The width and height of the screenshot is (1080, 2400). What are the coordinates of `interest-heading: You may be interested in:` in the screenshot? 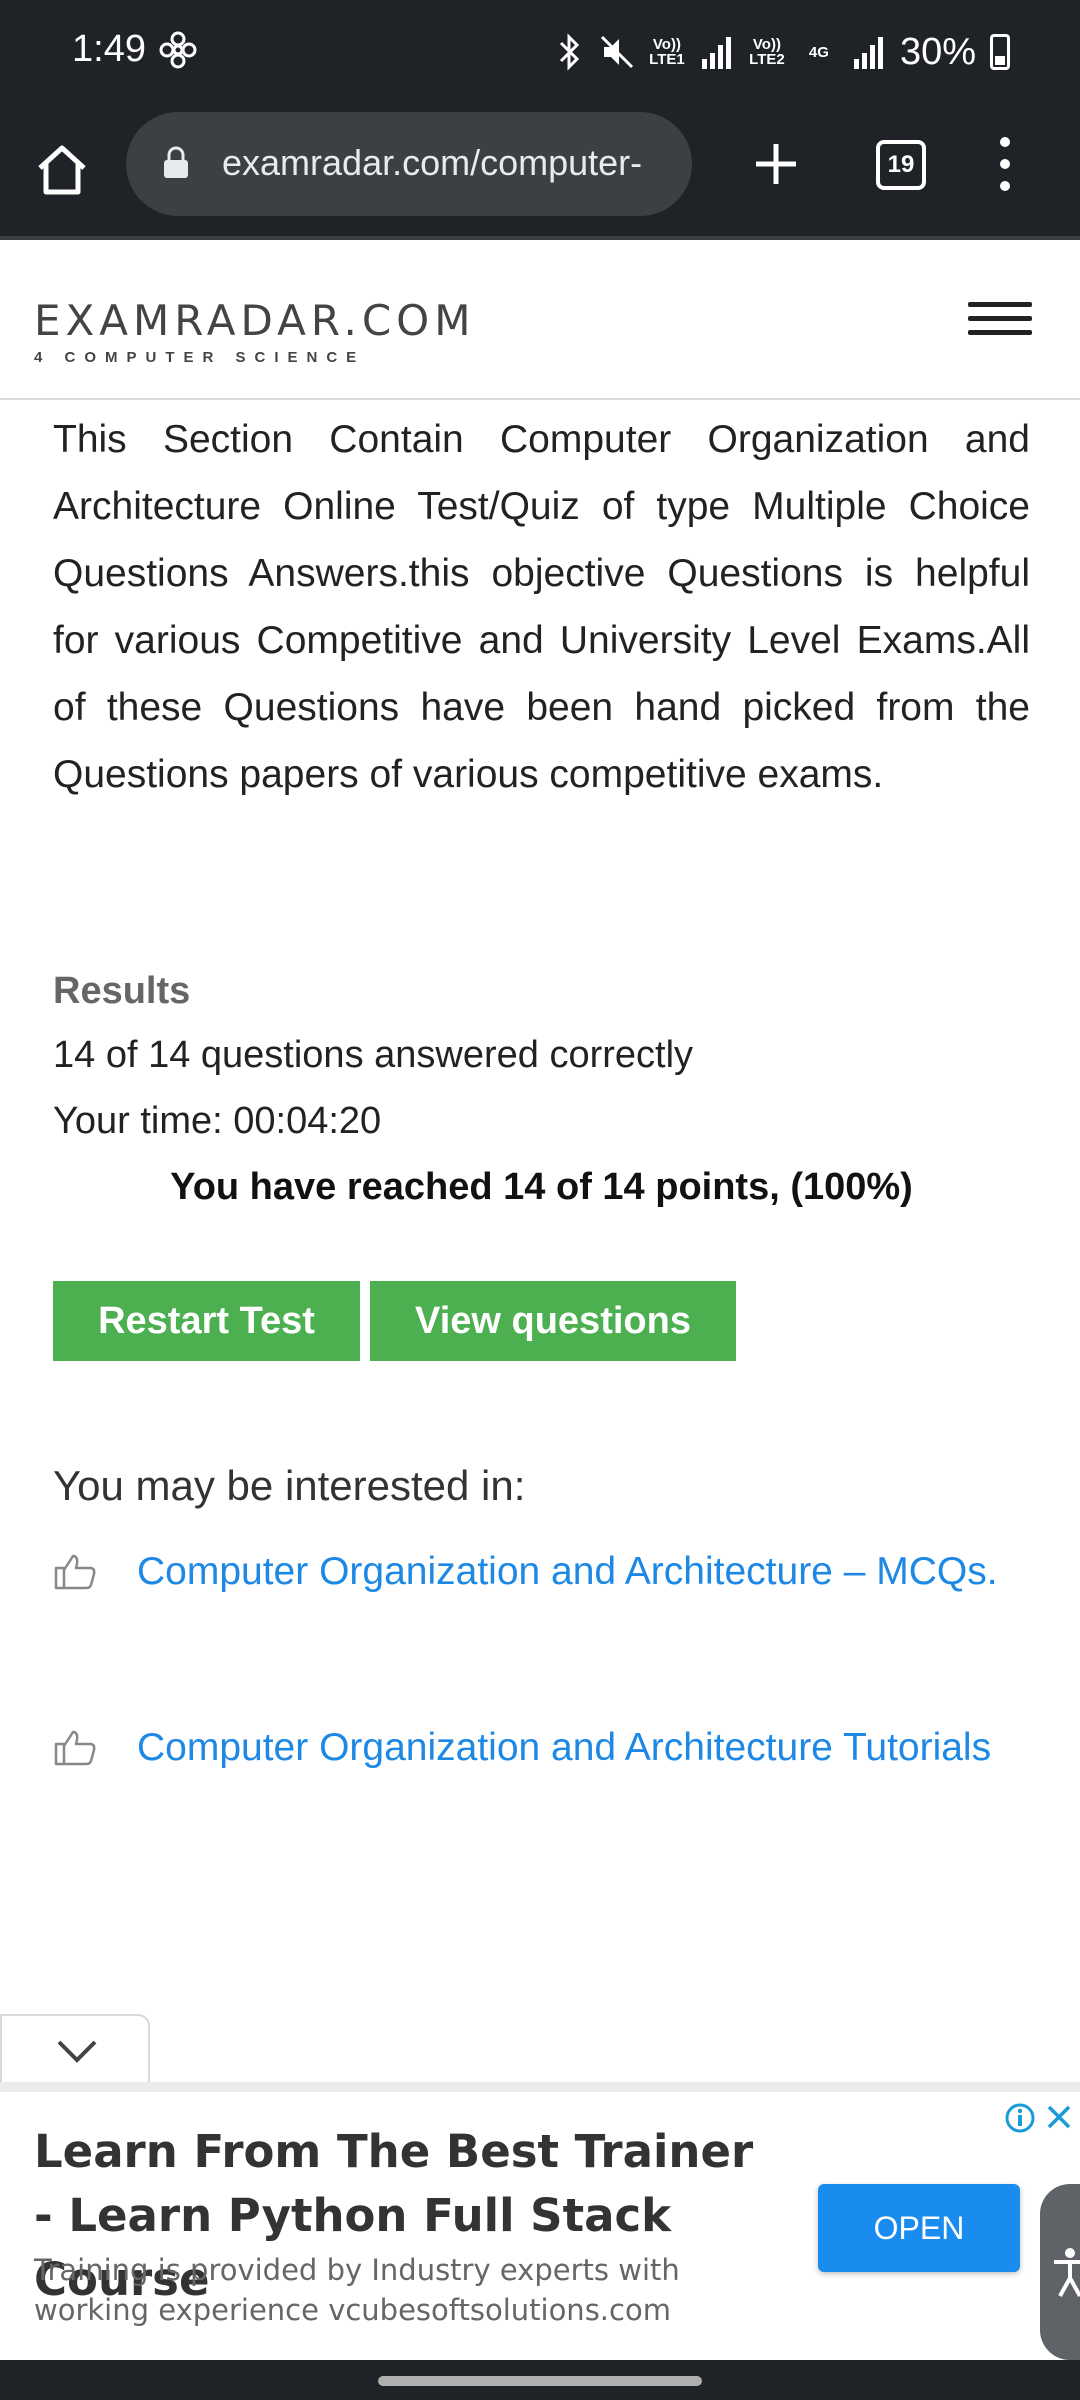 It's located at (289, 1485).